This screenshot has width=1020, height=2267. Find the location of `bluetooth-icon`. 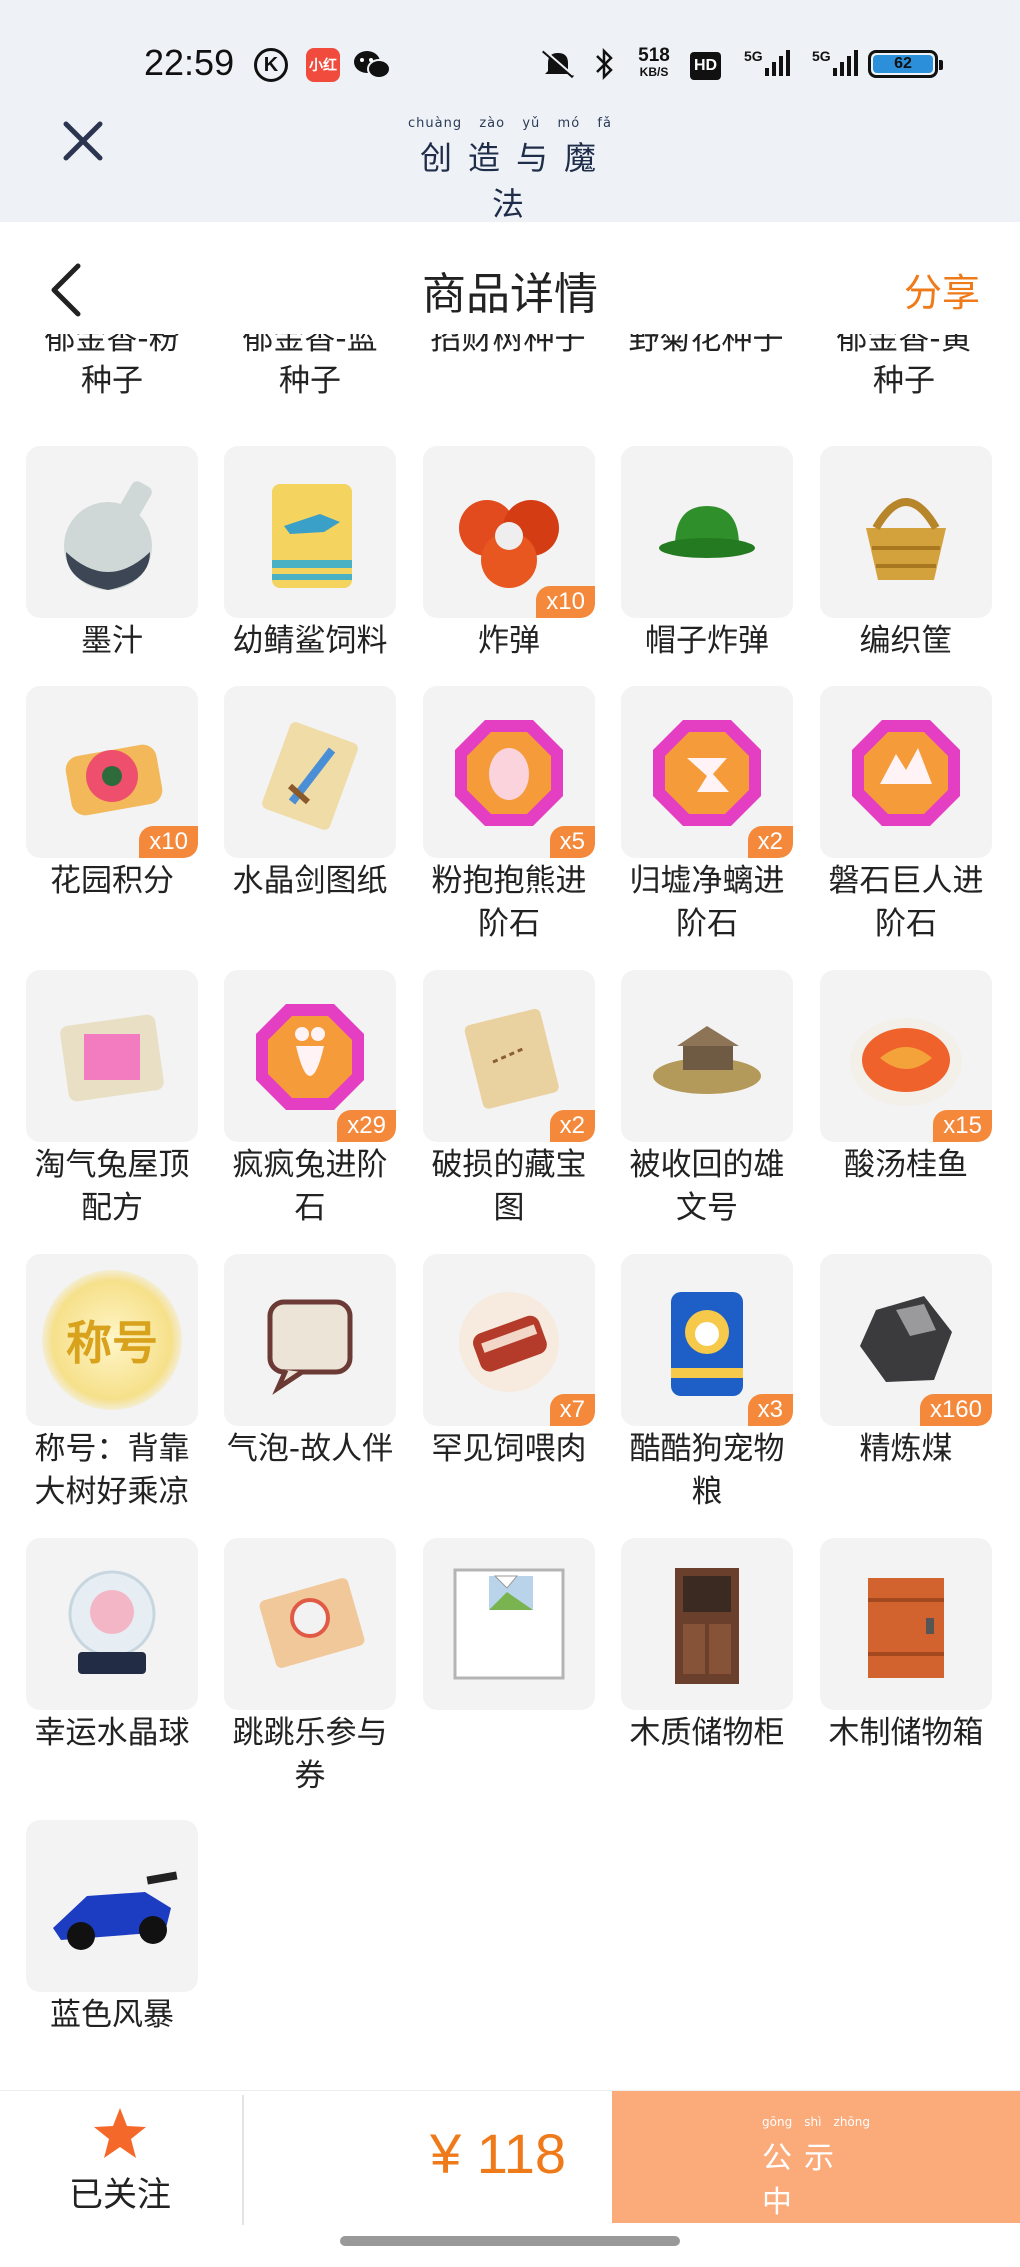

bluetooth-icon is located at coordinates (604, 64).